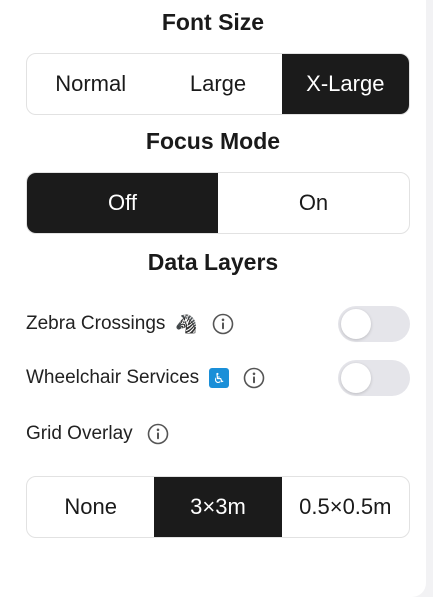 This screenshot has height=597, width=433. Describe the element at coordinates (374, 324) in the screenshot. I see `zebra-crossings-toggle` at that location.